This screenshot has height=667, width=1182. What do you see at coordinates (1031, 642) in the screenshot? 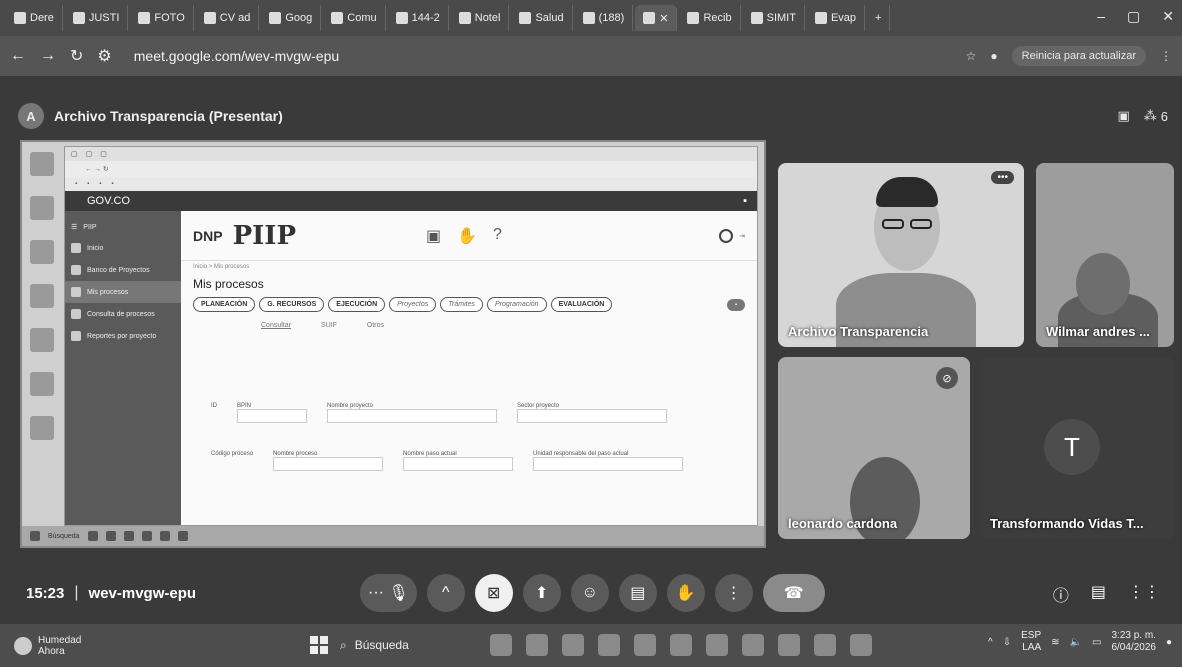
I see `language-indicator: ESP LAA` at bounding box center [1031, 642].